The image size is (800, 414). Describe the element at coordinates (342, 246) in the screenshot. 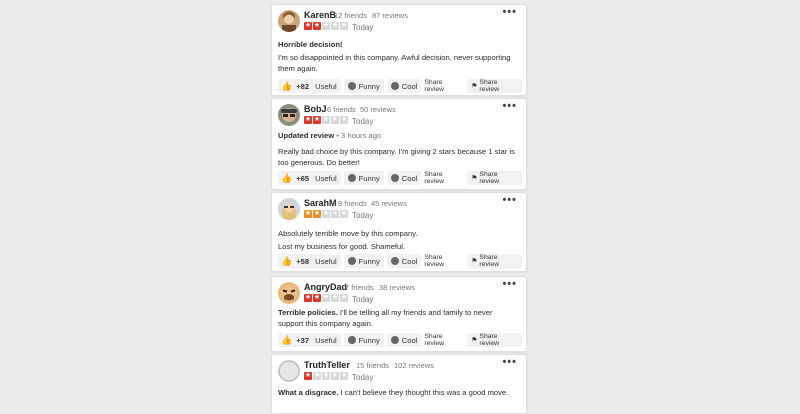

I see `review-body: Lost my business for good. Shameful.` at that location.